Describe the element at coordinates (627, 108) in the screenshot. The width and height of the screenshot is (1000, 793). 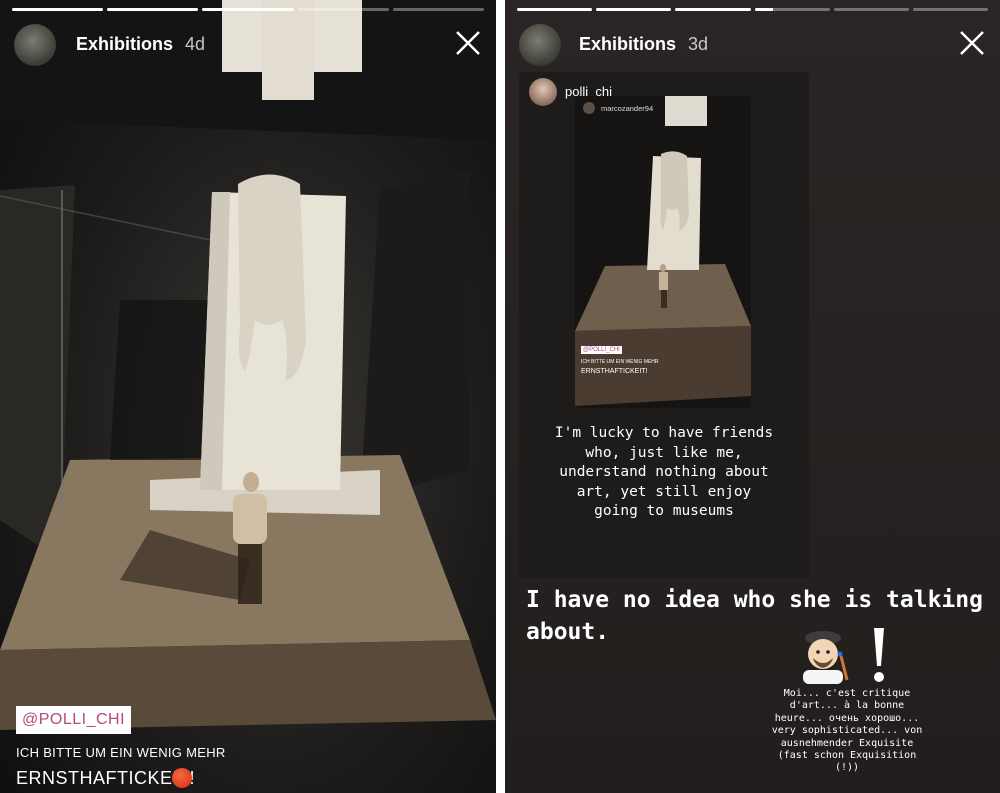
I see `inner-username: marcozander94` at that location.